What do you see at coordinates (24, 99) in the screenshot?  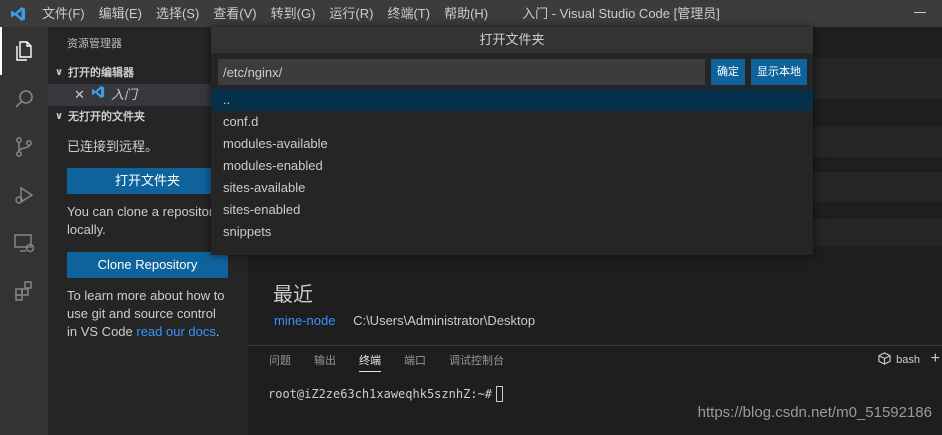 I see `search-icon` at bounding box center [24, 99].